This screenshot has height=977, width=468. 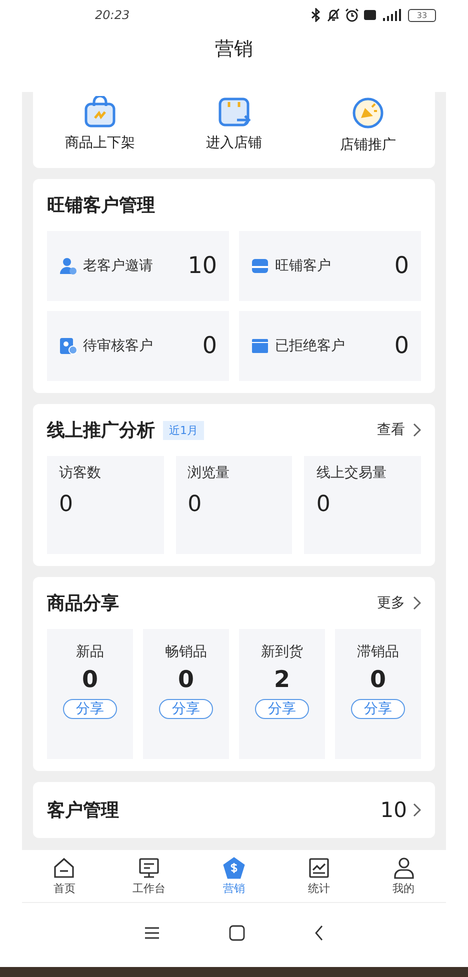 I want to click on period-tag: 近1月, so click(x=183, y=430).